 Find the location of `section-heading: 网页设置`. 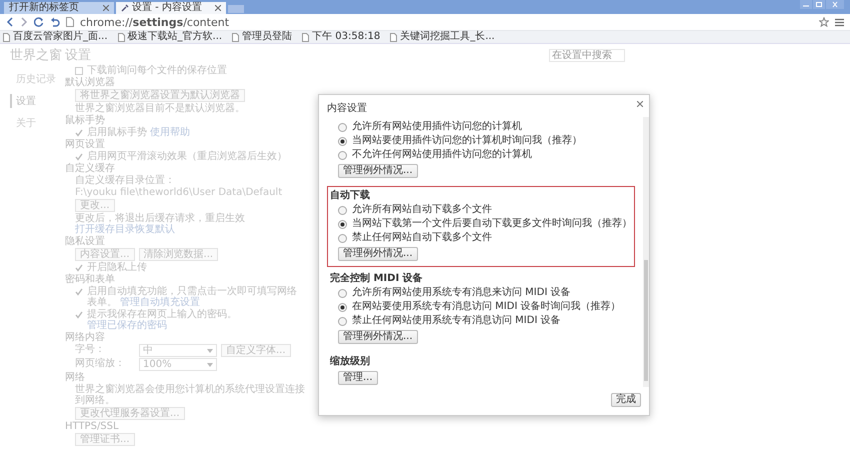

section-heading: 网页设置 is located at coordinates (85, 144).